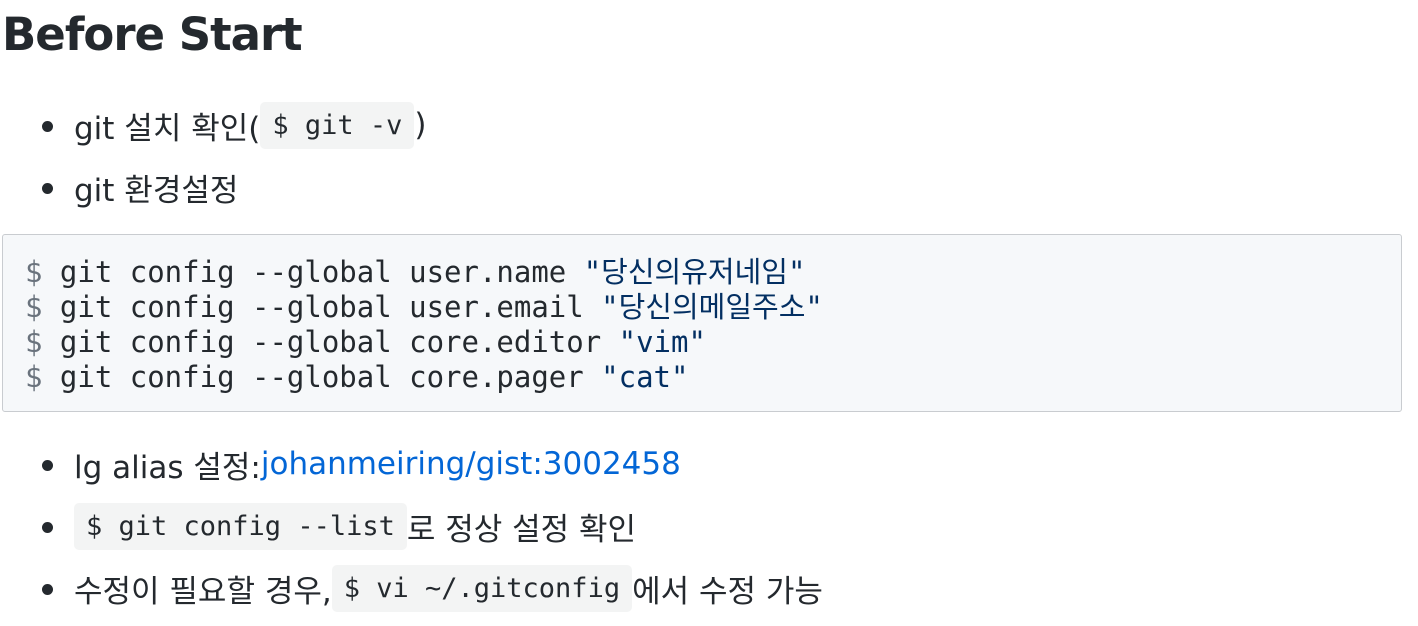 Image resolution: width=1418 pixels, height=626 pixels. I want to click on code-command: git config --global user.email, so click(322, 307).